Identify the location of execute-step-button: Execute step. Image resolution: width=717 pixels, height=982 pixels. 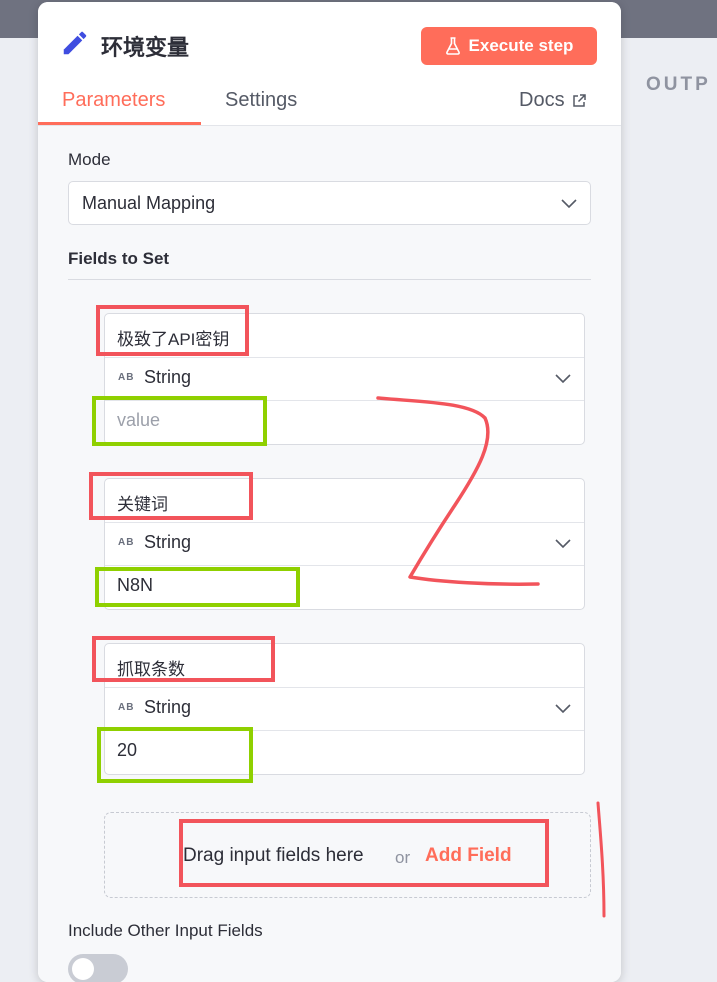
(509, 46).